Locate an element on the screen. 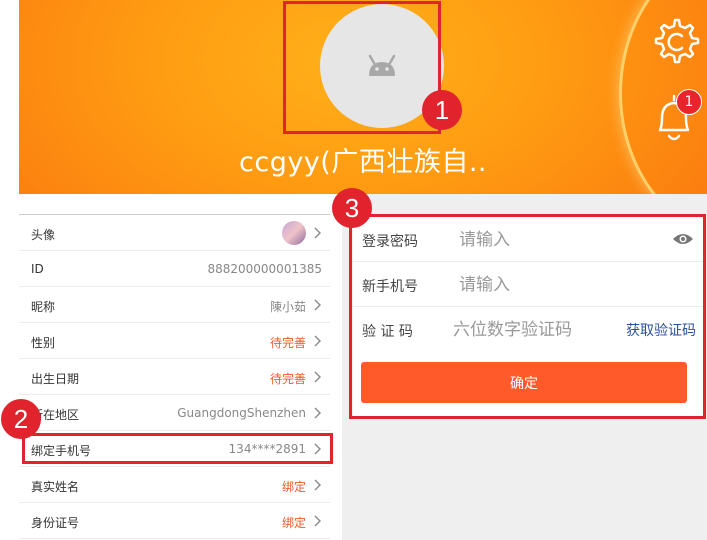 This screenshot has height=540, width=707. notification-count-badge: 1 is located at coordinates (689, 102).